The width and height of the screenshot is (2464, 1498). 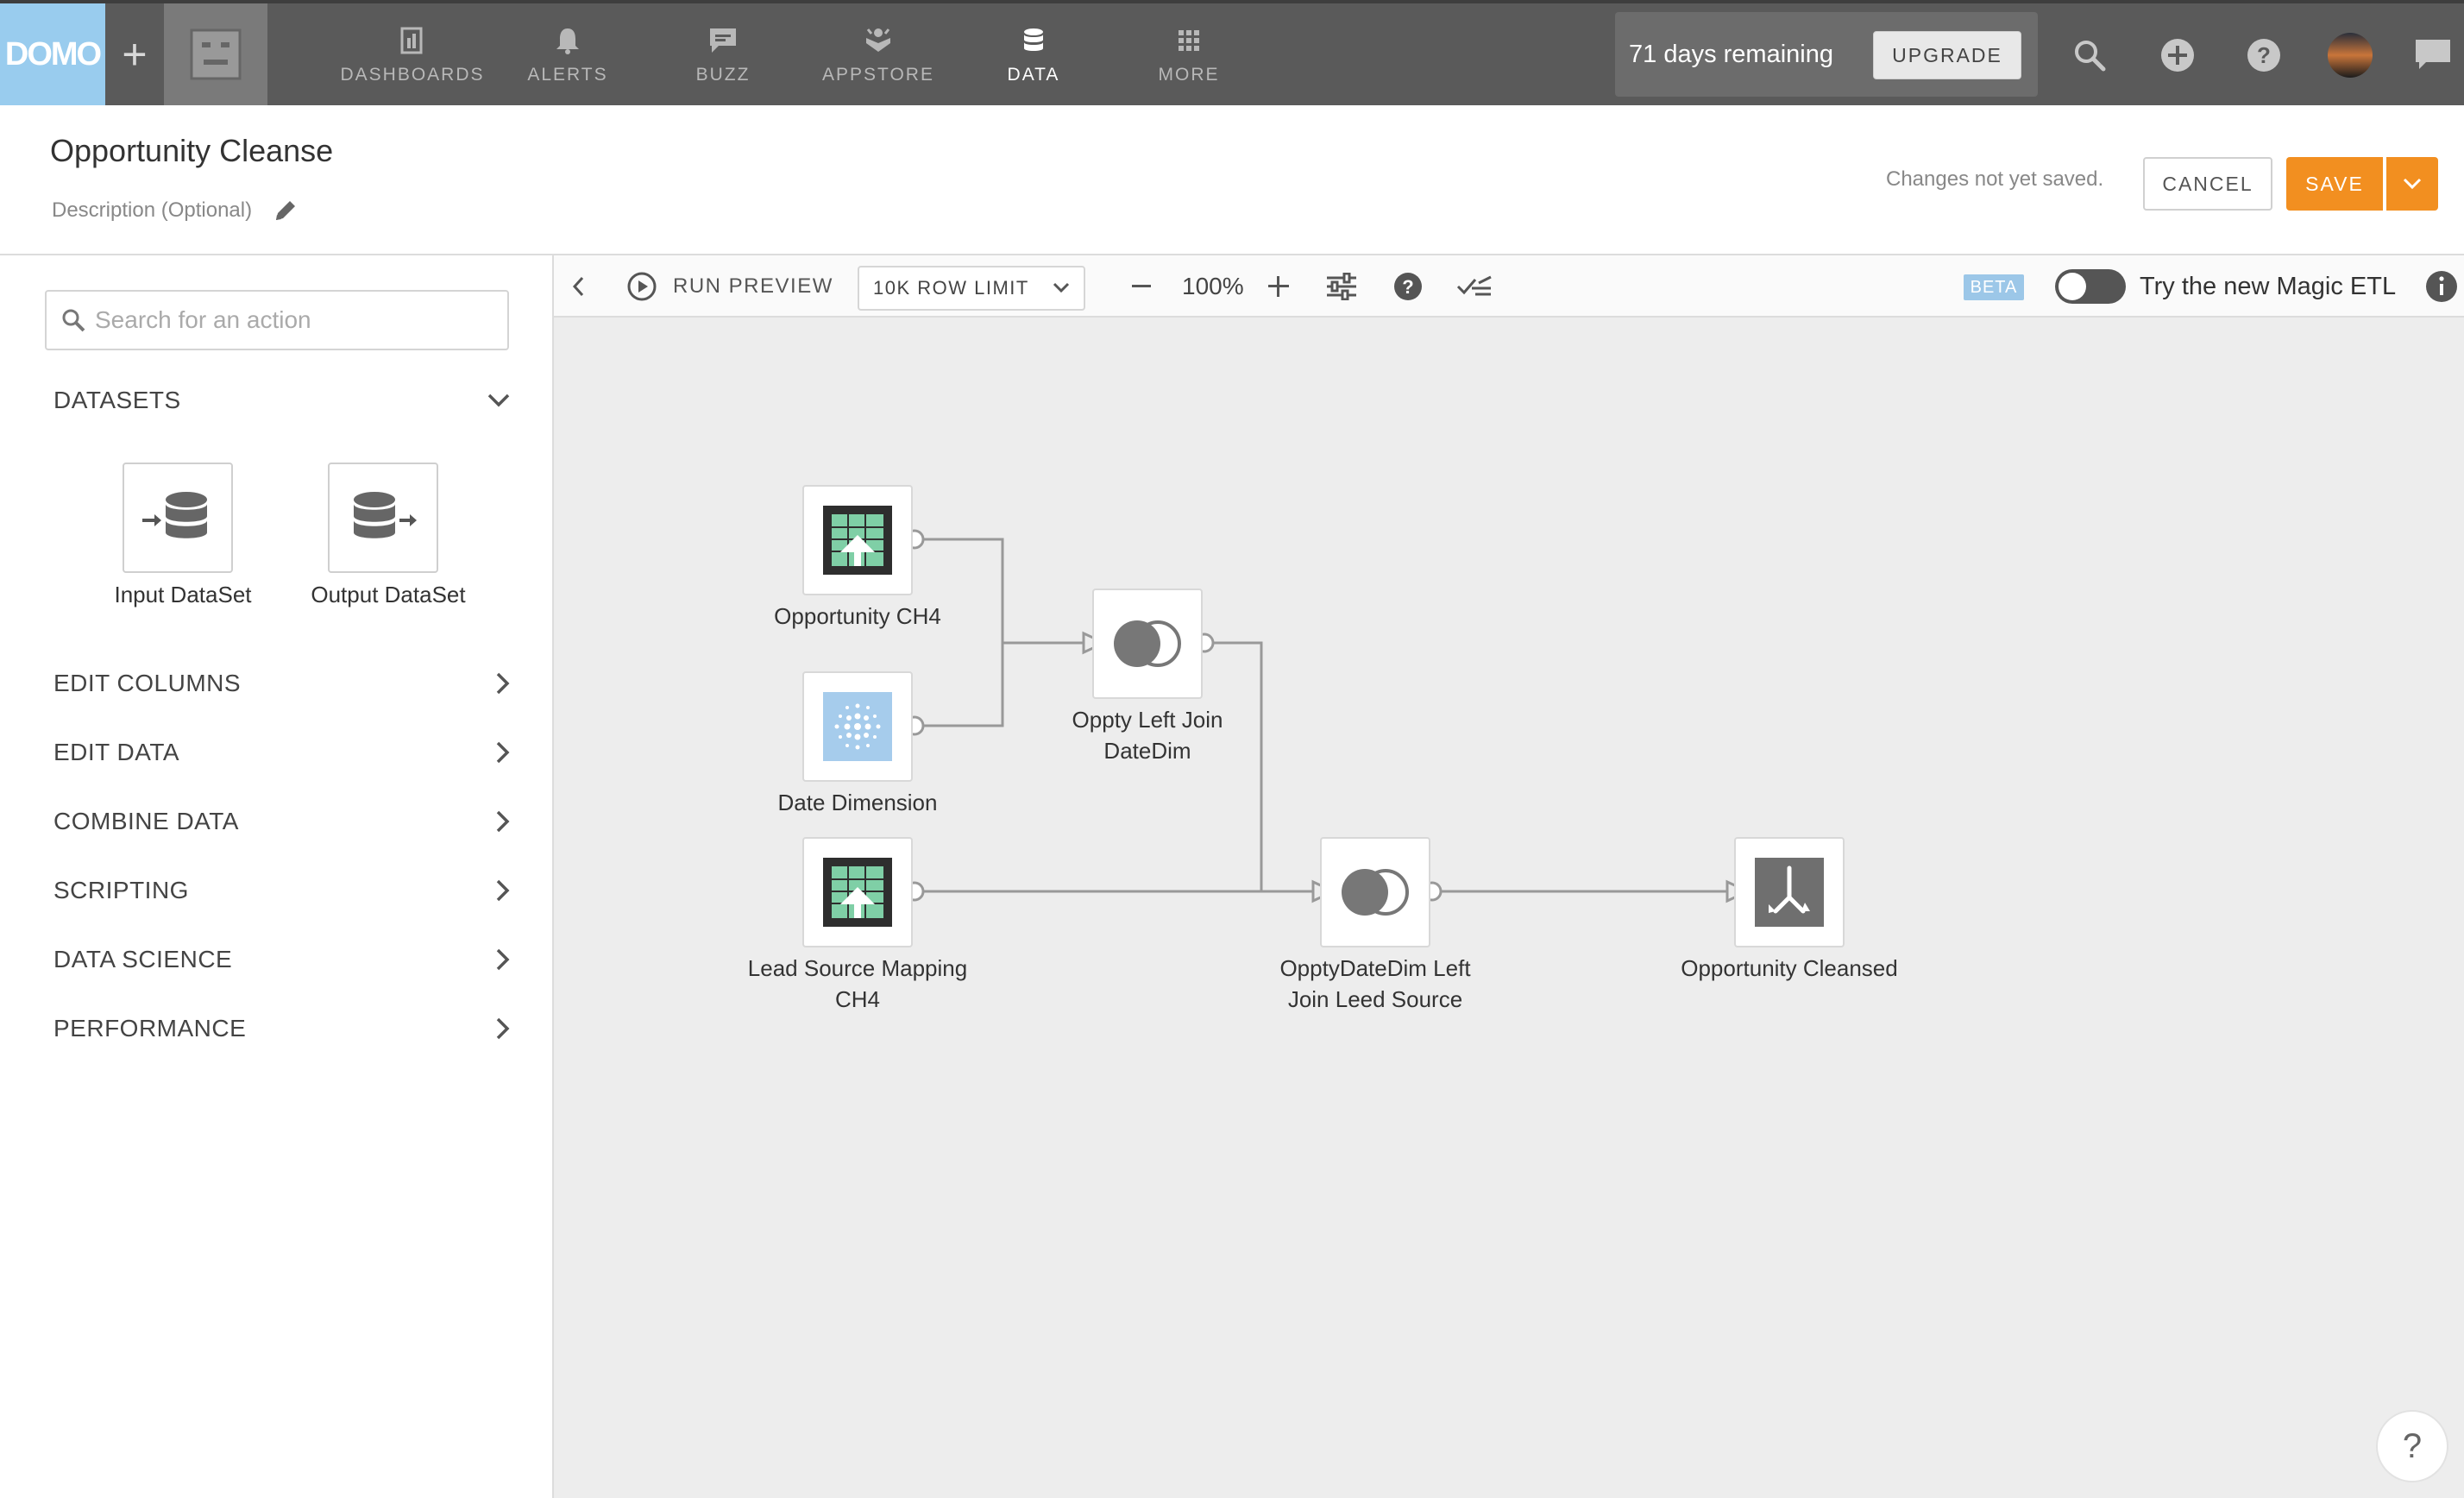 I want to click on nav-buzz: BUZZ, so click(x=723, y=54).